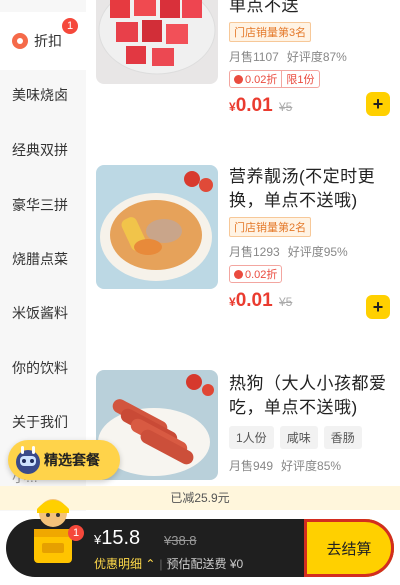 The width and height of the screenshot is (400, 585). What do you see at coordinates (48, 41) in the screenshot?
I see `sidebar-item-label: 折扣` at bounding box center [48, 41].